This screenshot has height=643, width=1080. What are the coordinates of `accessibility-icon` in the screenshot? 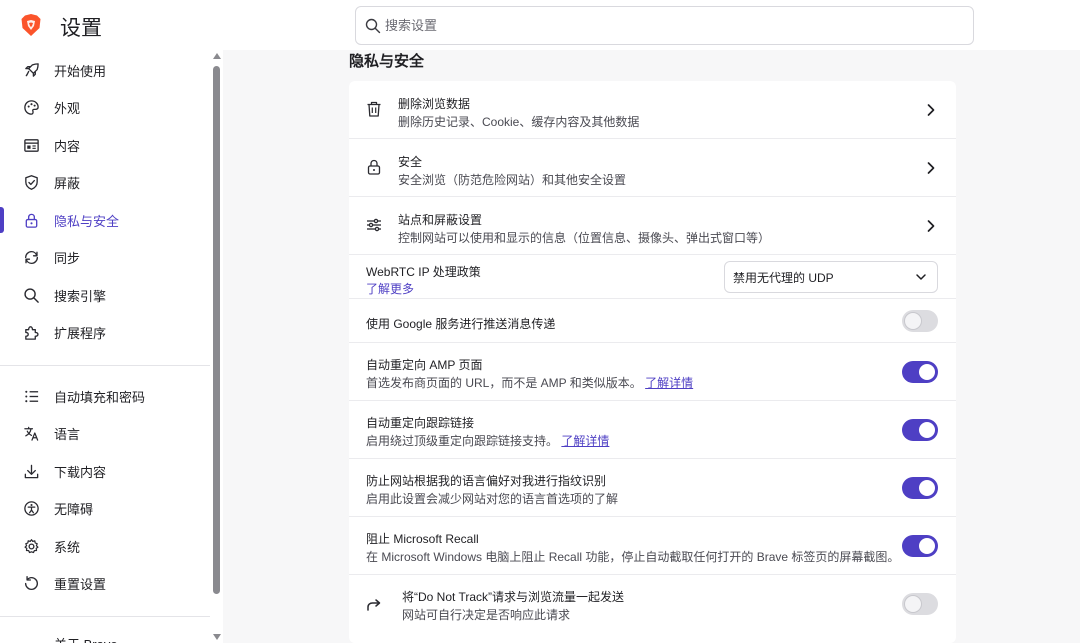 It's located at (31, 508).